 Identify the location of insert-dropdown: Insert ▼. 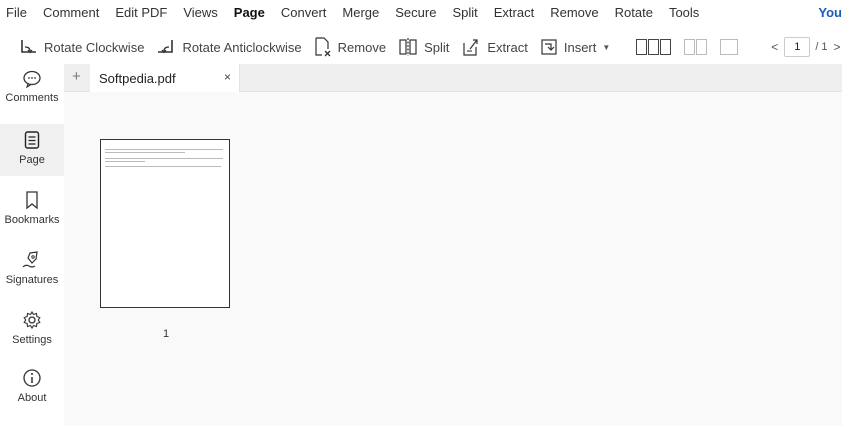
(575, 47).